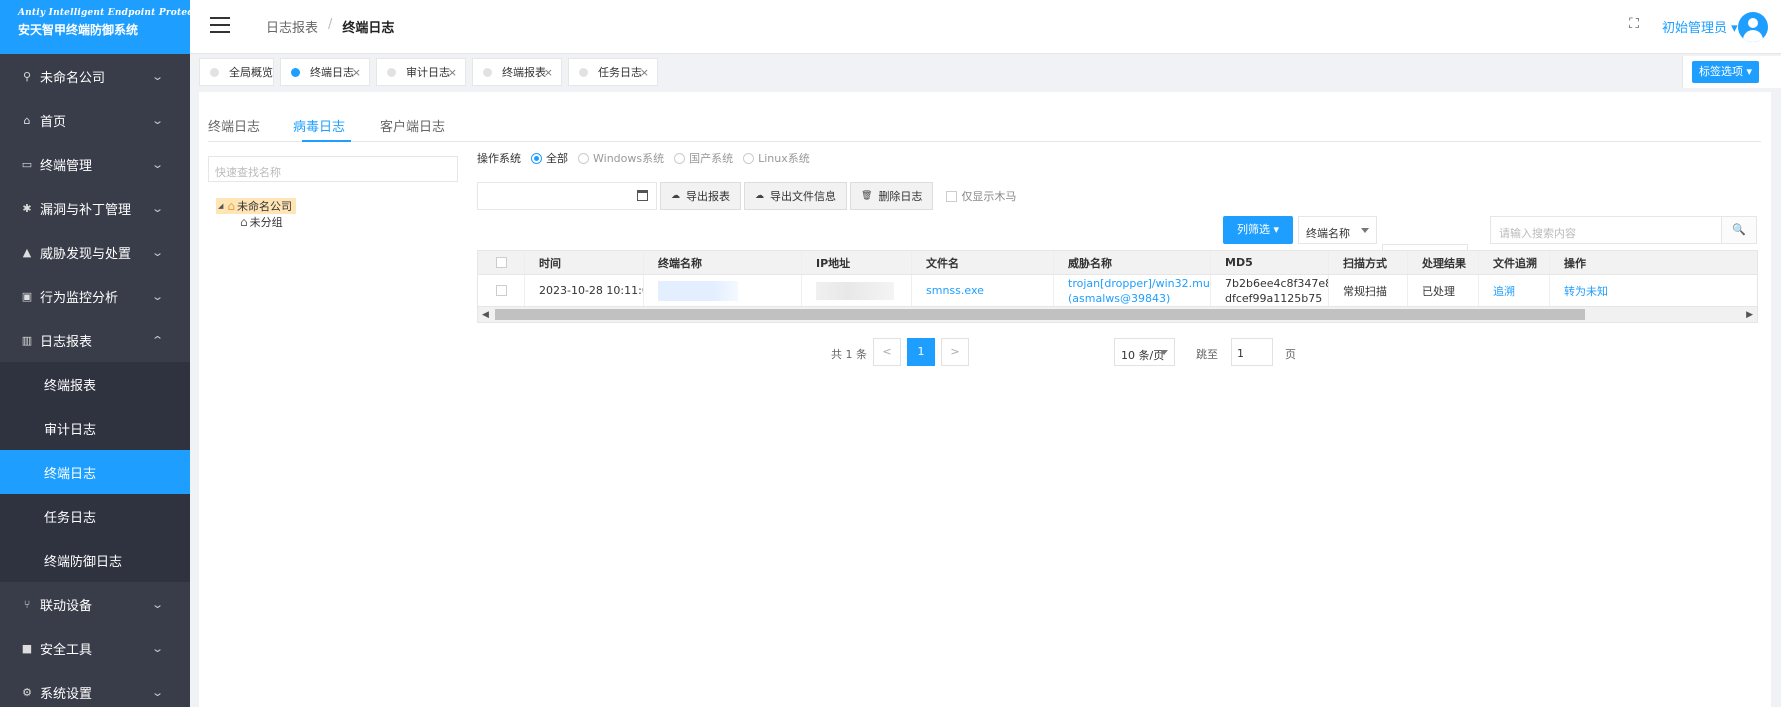 The width and height of the screenshot is (1781, 707). I want to click on column-header: 扫描方式, so click(1368, 262).